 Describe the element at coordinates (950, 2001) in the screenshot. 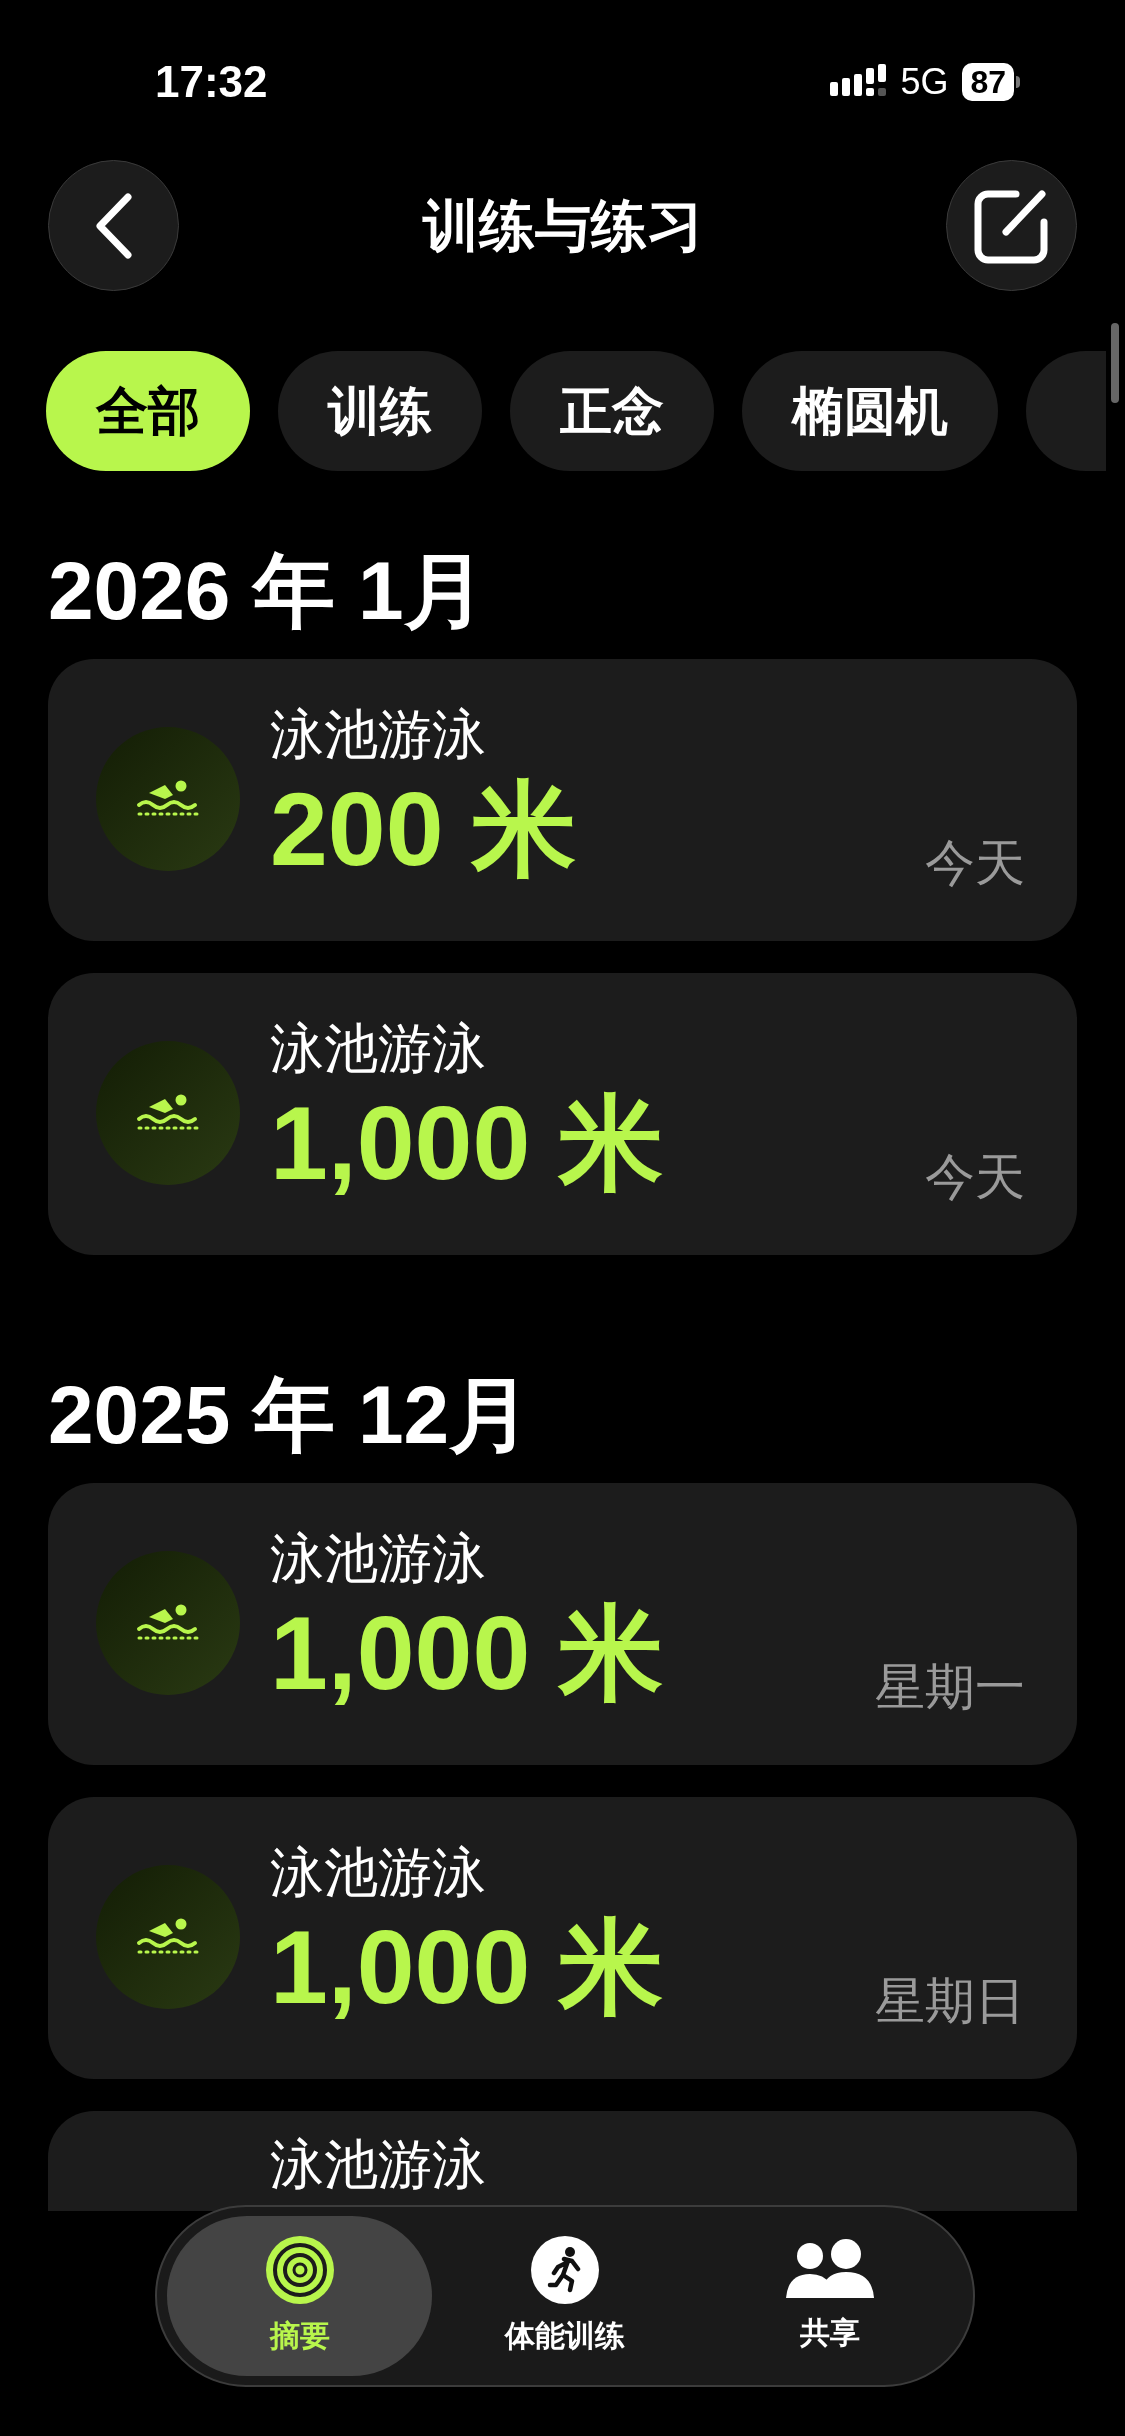

I see `workout-day: 星期日` at that location.